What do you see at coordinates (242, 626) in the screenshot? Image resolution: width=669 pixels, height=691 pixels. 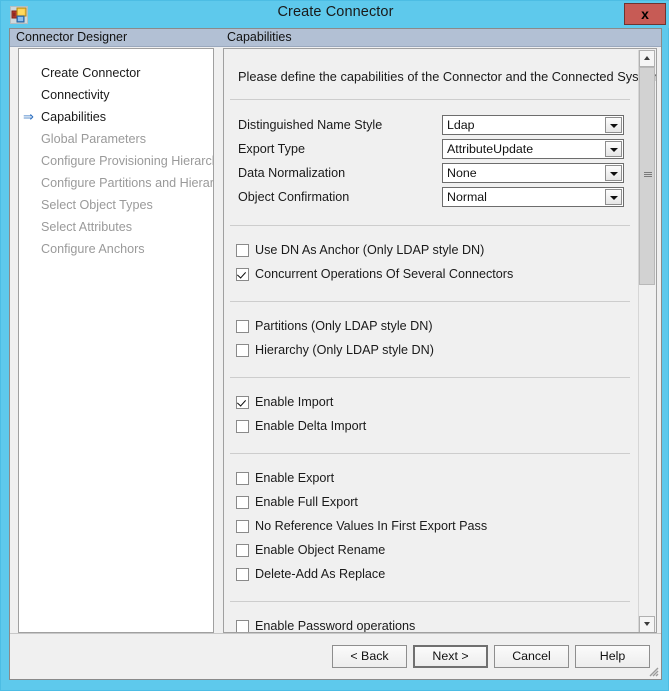 I see `checkbox-enable-password-operations` at bounding box center [242, 626].